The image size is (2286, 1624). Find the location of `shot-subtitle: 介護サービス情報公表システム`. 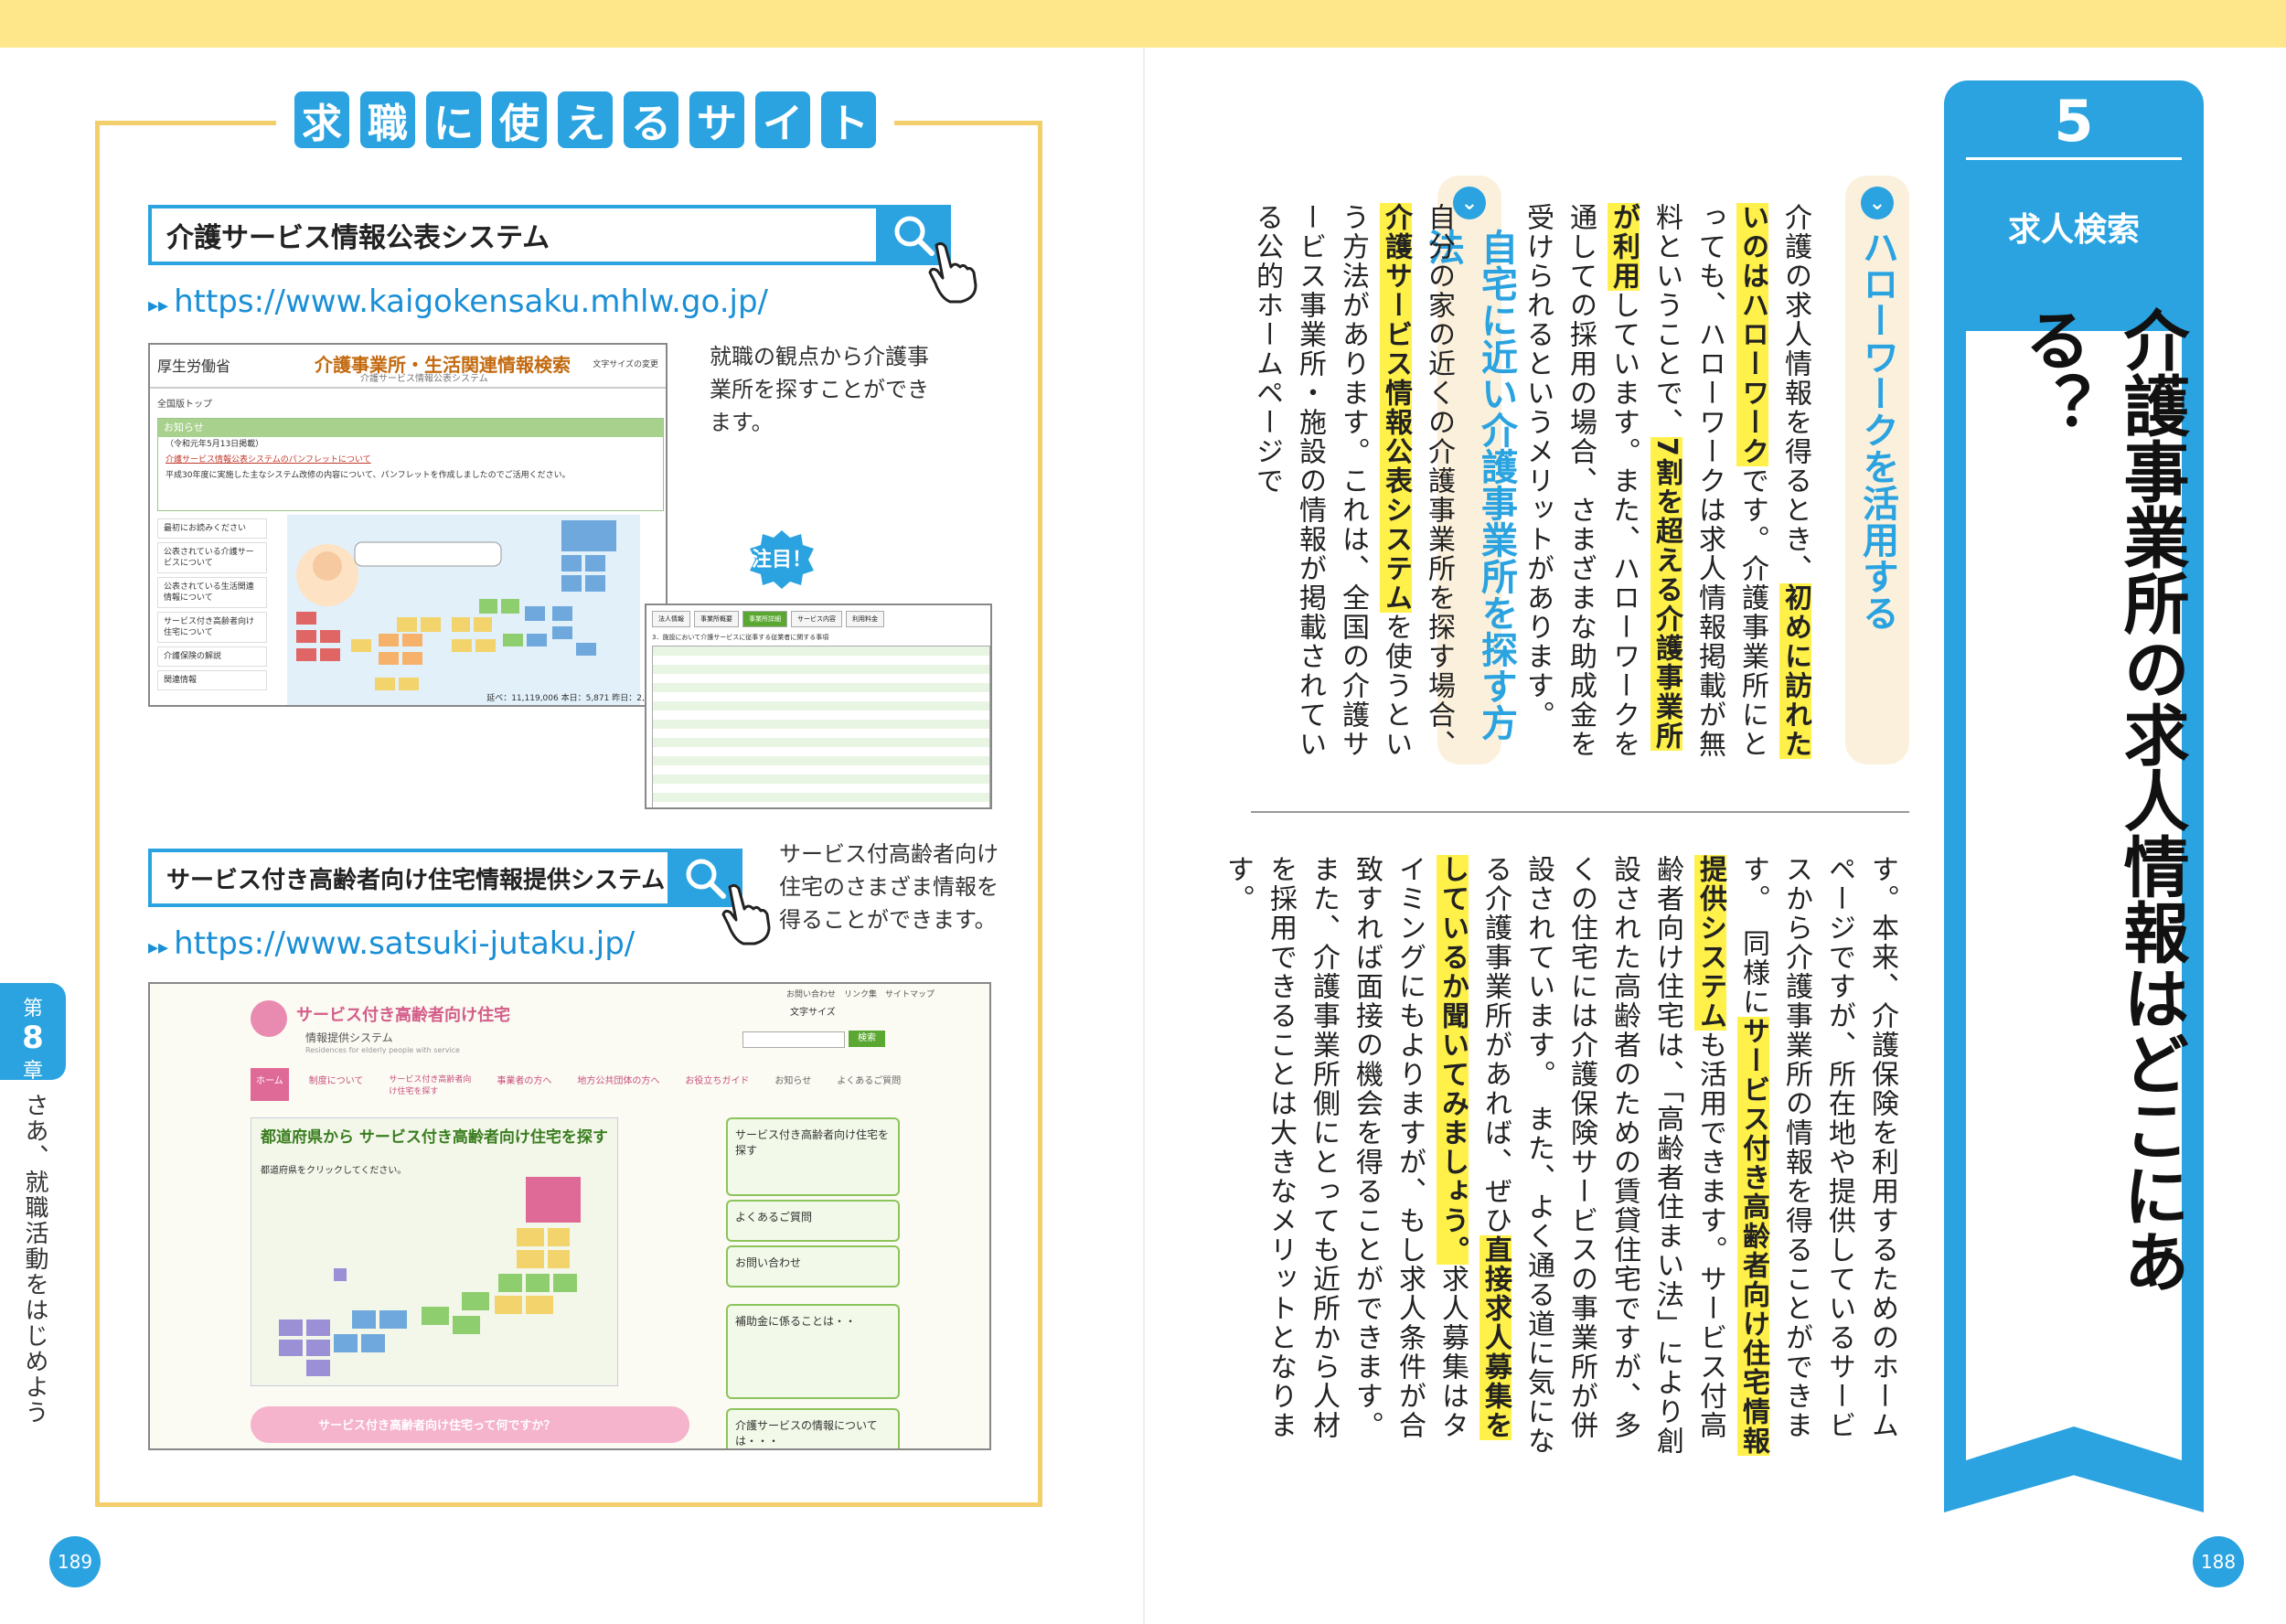

shot-subtitle: 介護サービス情報公表システム is located at coordinates (424, 379).